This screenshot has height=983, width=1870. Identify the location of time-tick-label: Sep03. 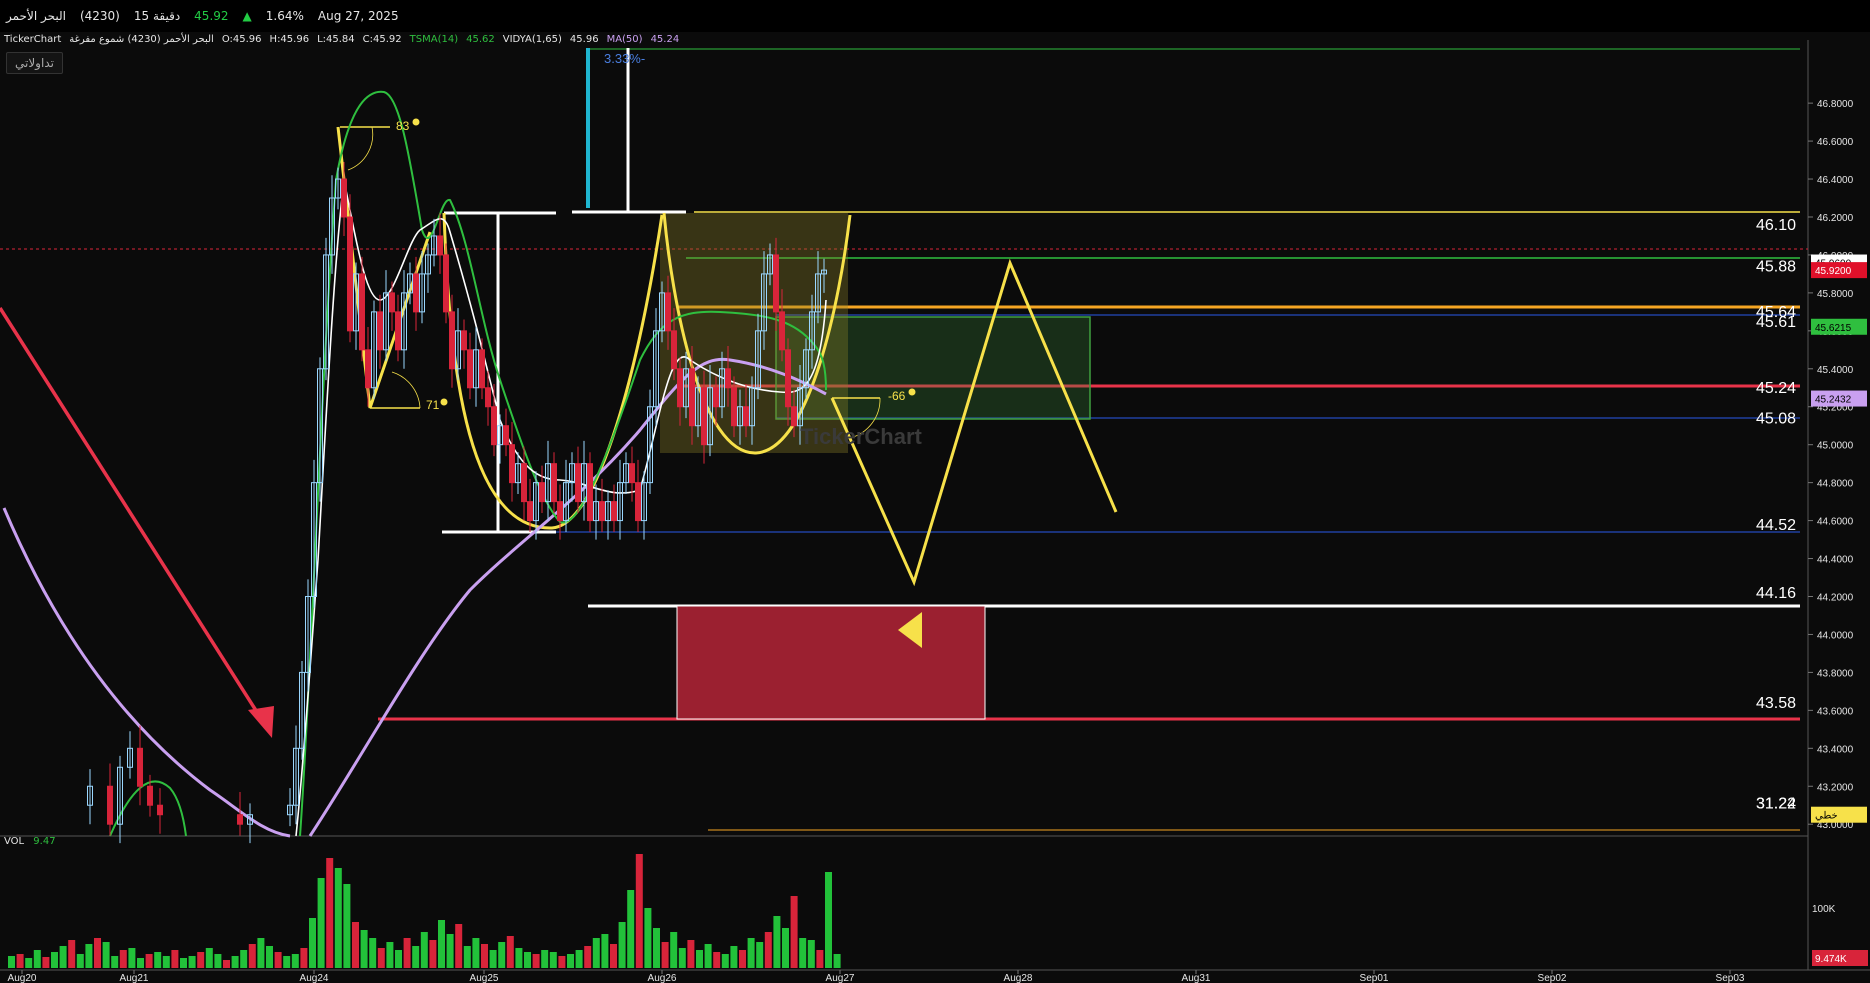
(1730, 978).